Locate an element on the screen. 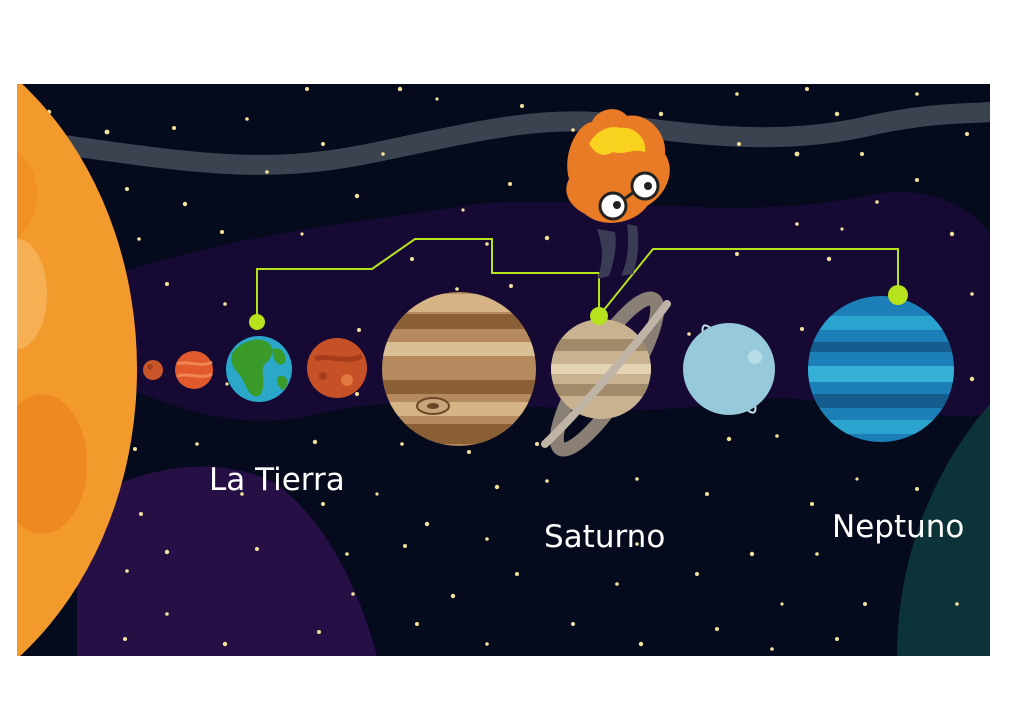 The width and height of the screenshot is (1024, 724). earth-label: La Tierra is located at coordinates (277, 480).